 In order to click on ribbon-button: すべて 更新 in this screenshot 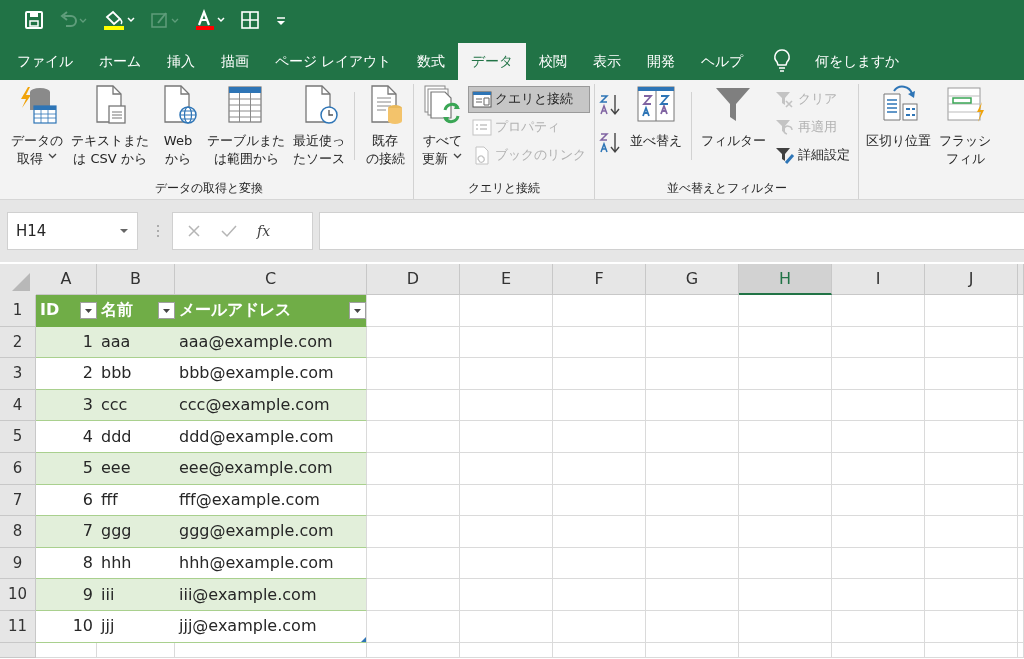, I will do `click(442, 126)`.